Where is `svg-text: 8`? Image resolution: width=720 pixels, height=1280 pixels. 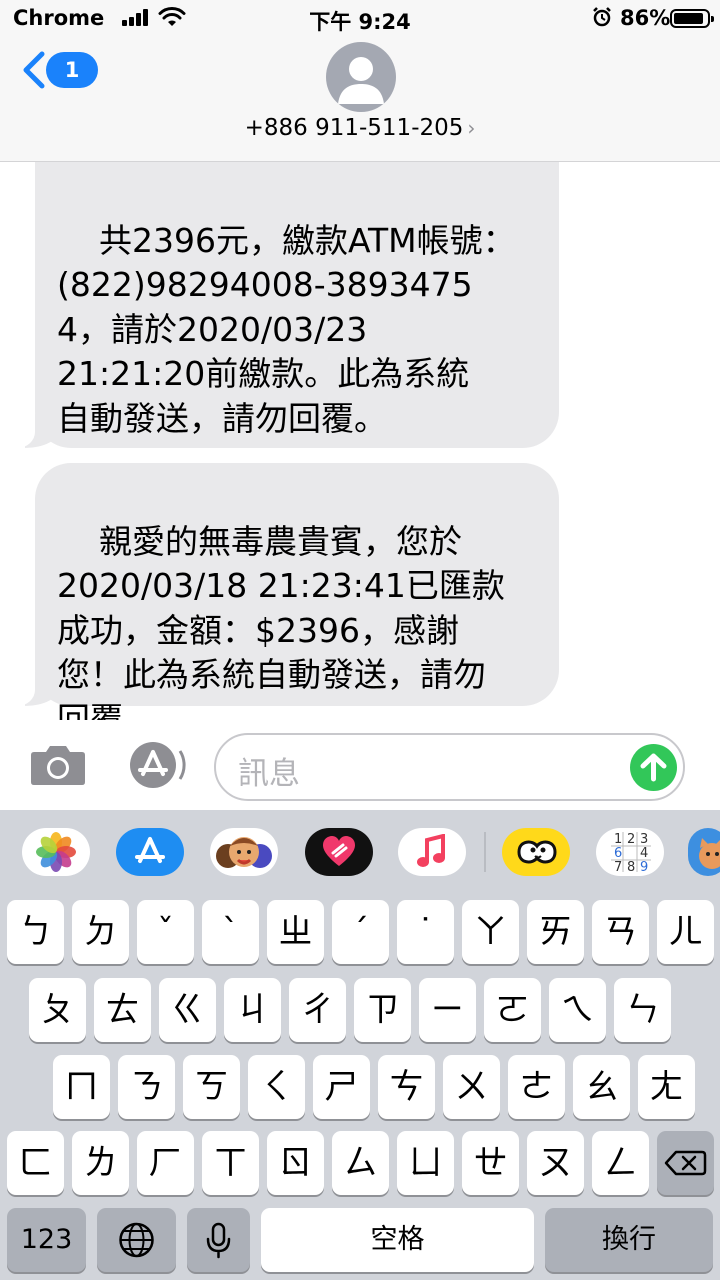
svg-text: 8 is located at coordinates (631, 867).